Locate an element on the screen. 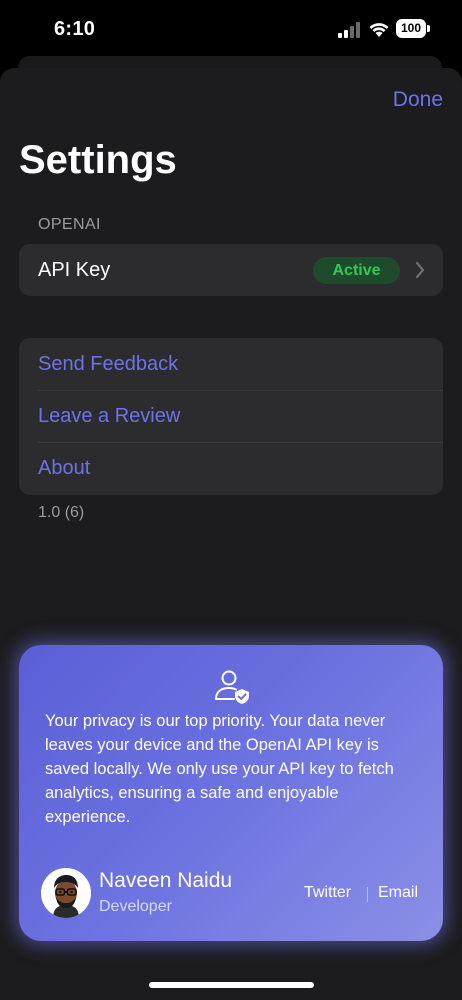  avatar is located at coordinates (66, 893).